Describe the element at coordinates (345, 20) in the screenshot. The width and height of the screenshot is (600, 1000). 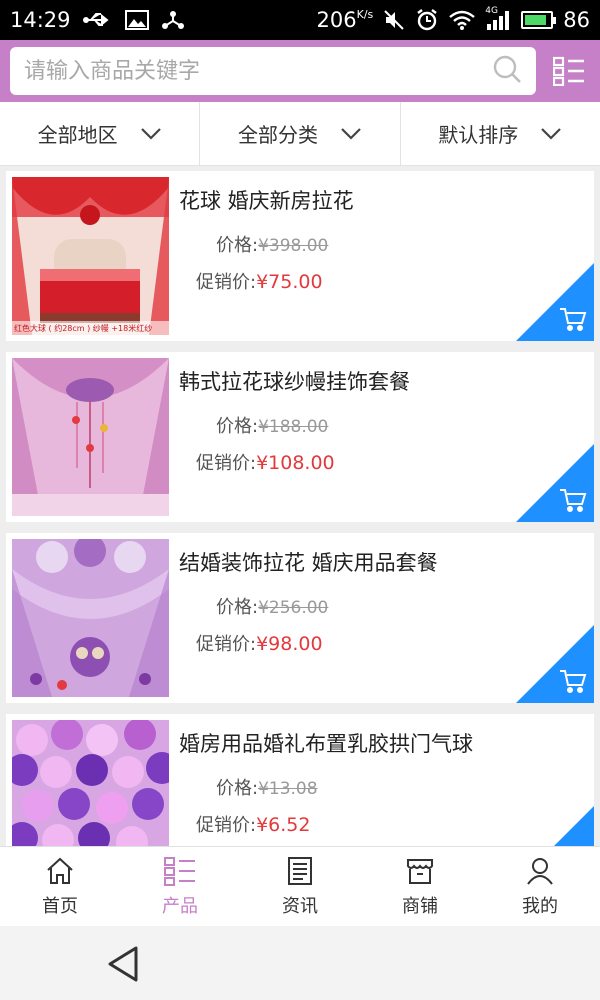
I see `network-speed: 206K/s` at that location.